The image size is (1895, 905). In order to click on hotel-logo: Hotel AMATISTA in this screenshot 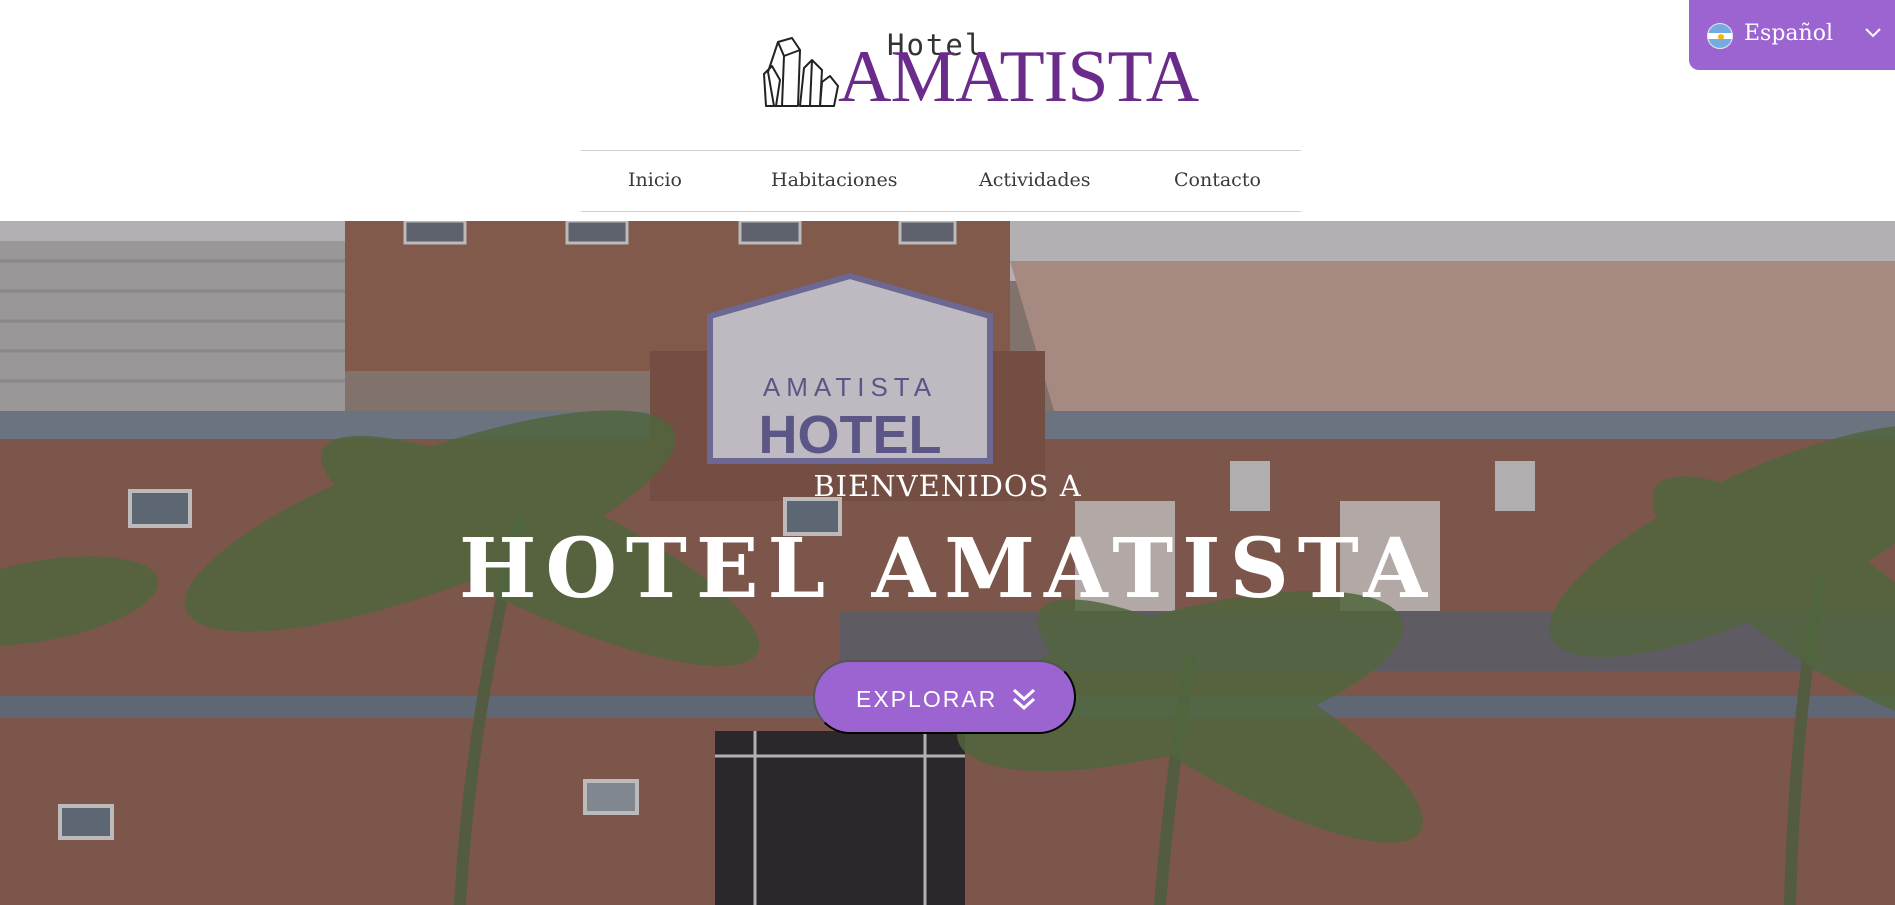, I will do `click(979, 69)`.